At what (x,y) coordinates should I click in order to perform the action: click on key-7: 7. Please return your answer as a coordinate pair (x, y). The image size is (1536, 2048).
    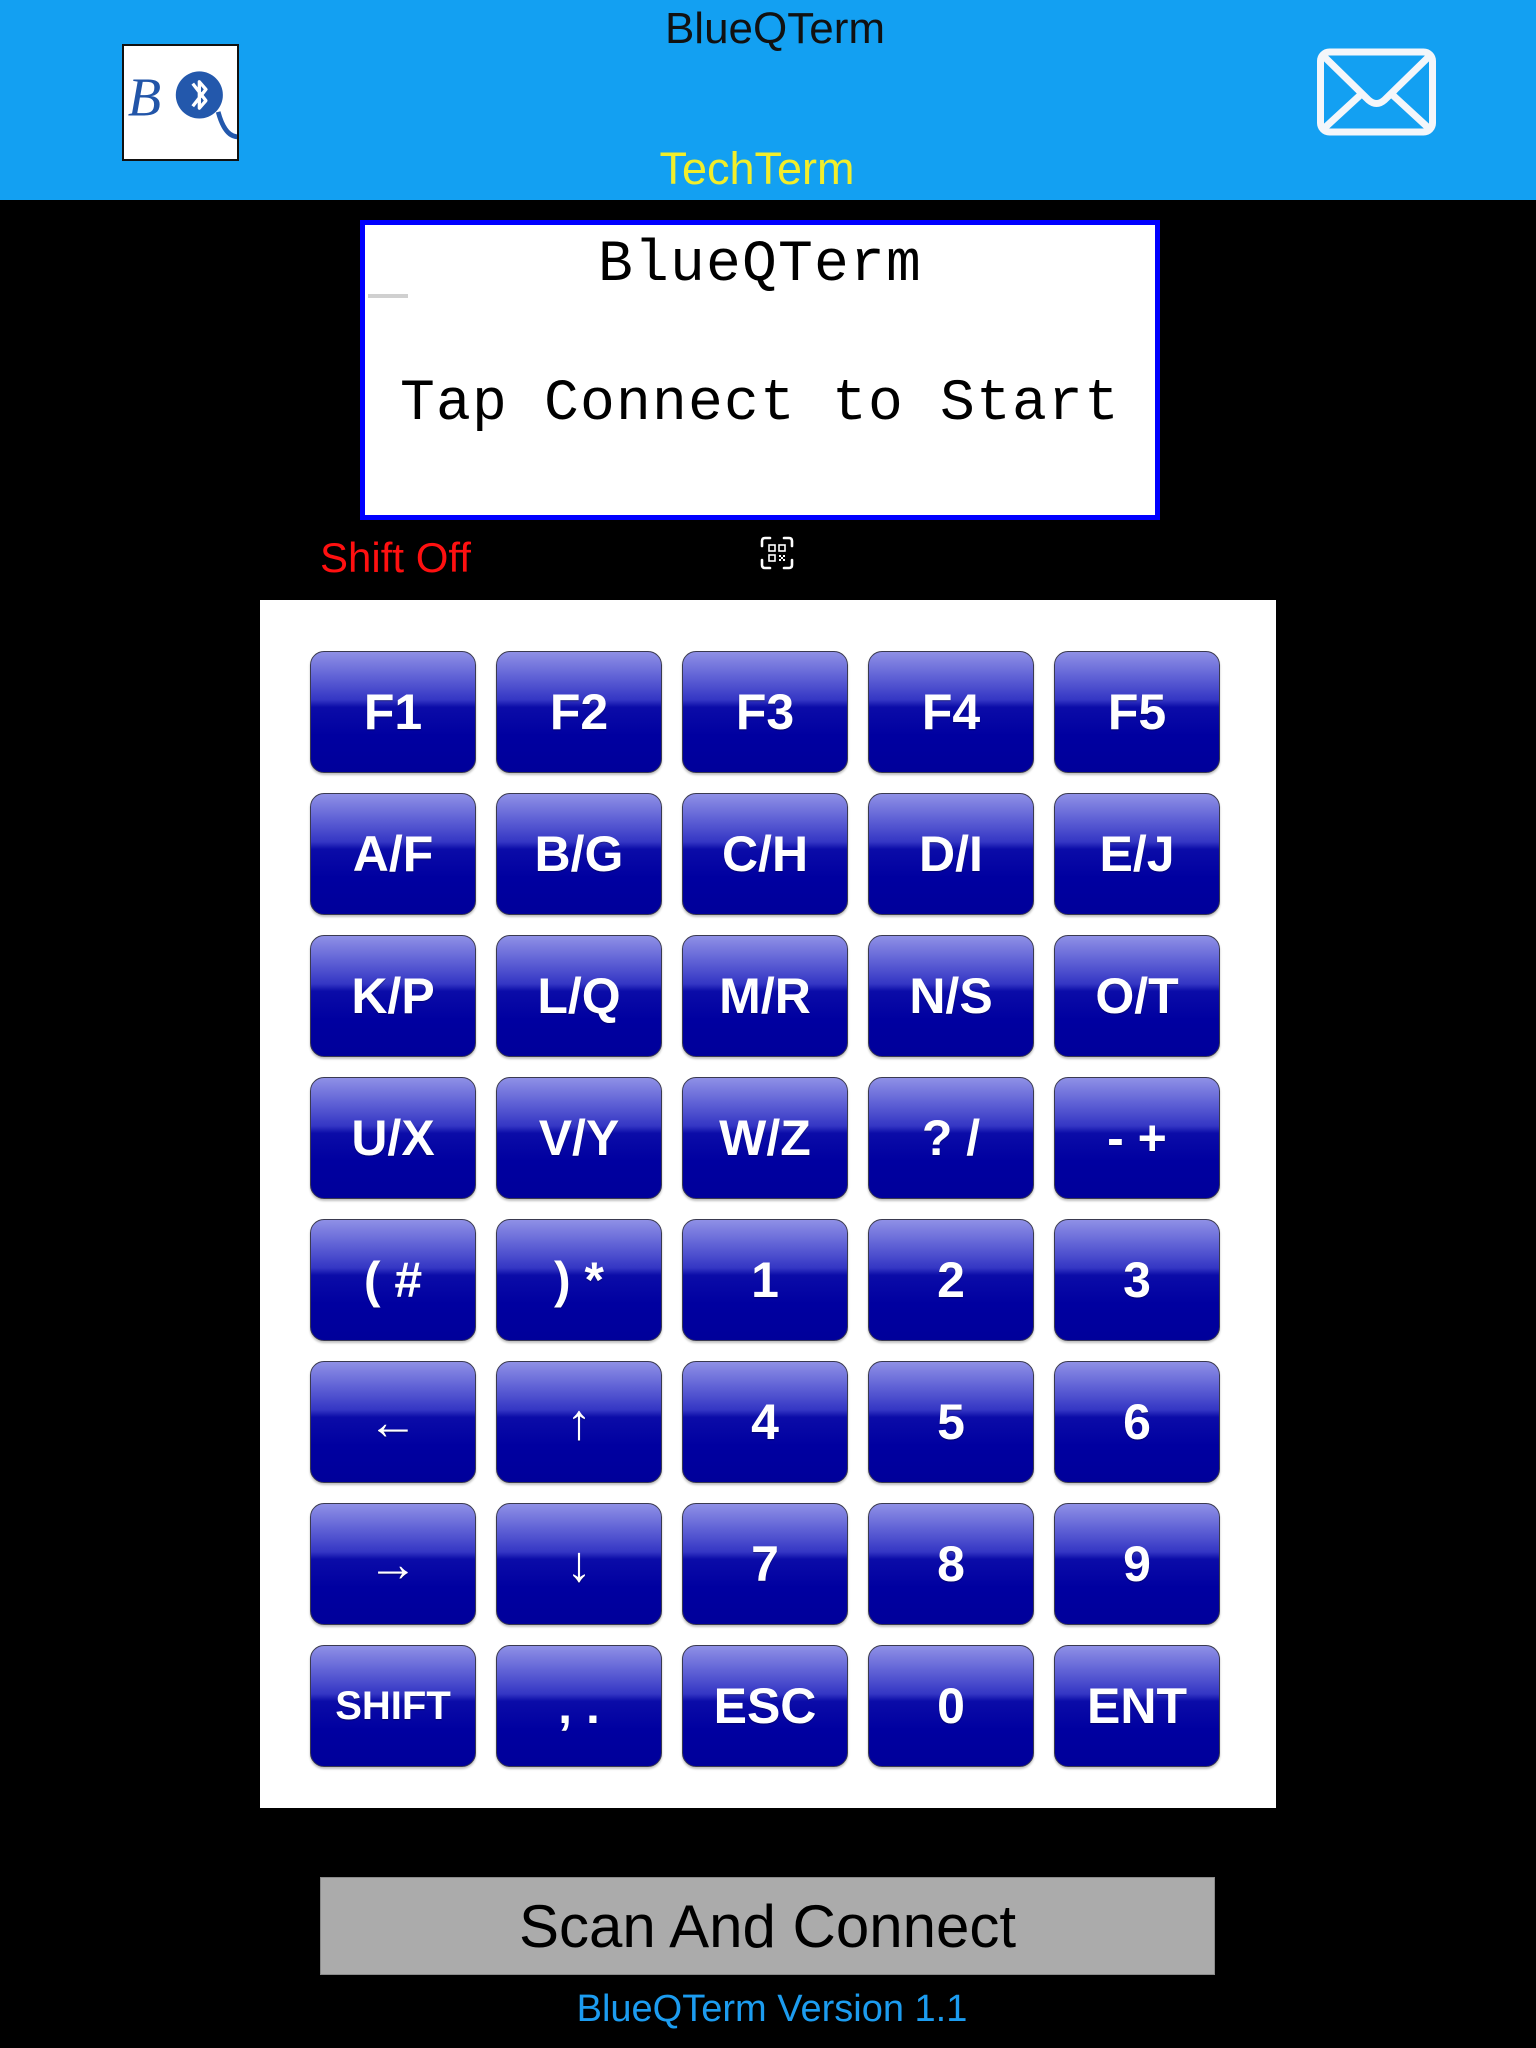
    Looking at the image, I should click on (765, 1564).